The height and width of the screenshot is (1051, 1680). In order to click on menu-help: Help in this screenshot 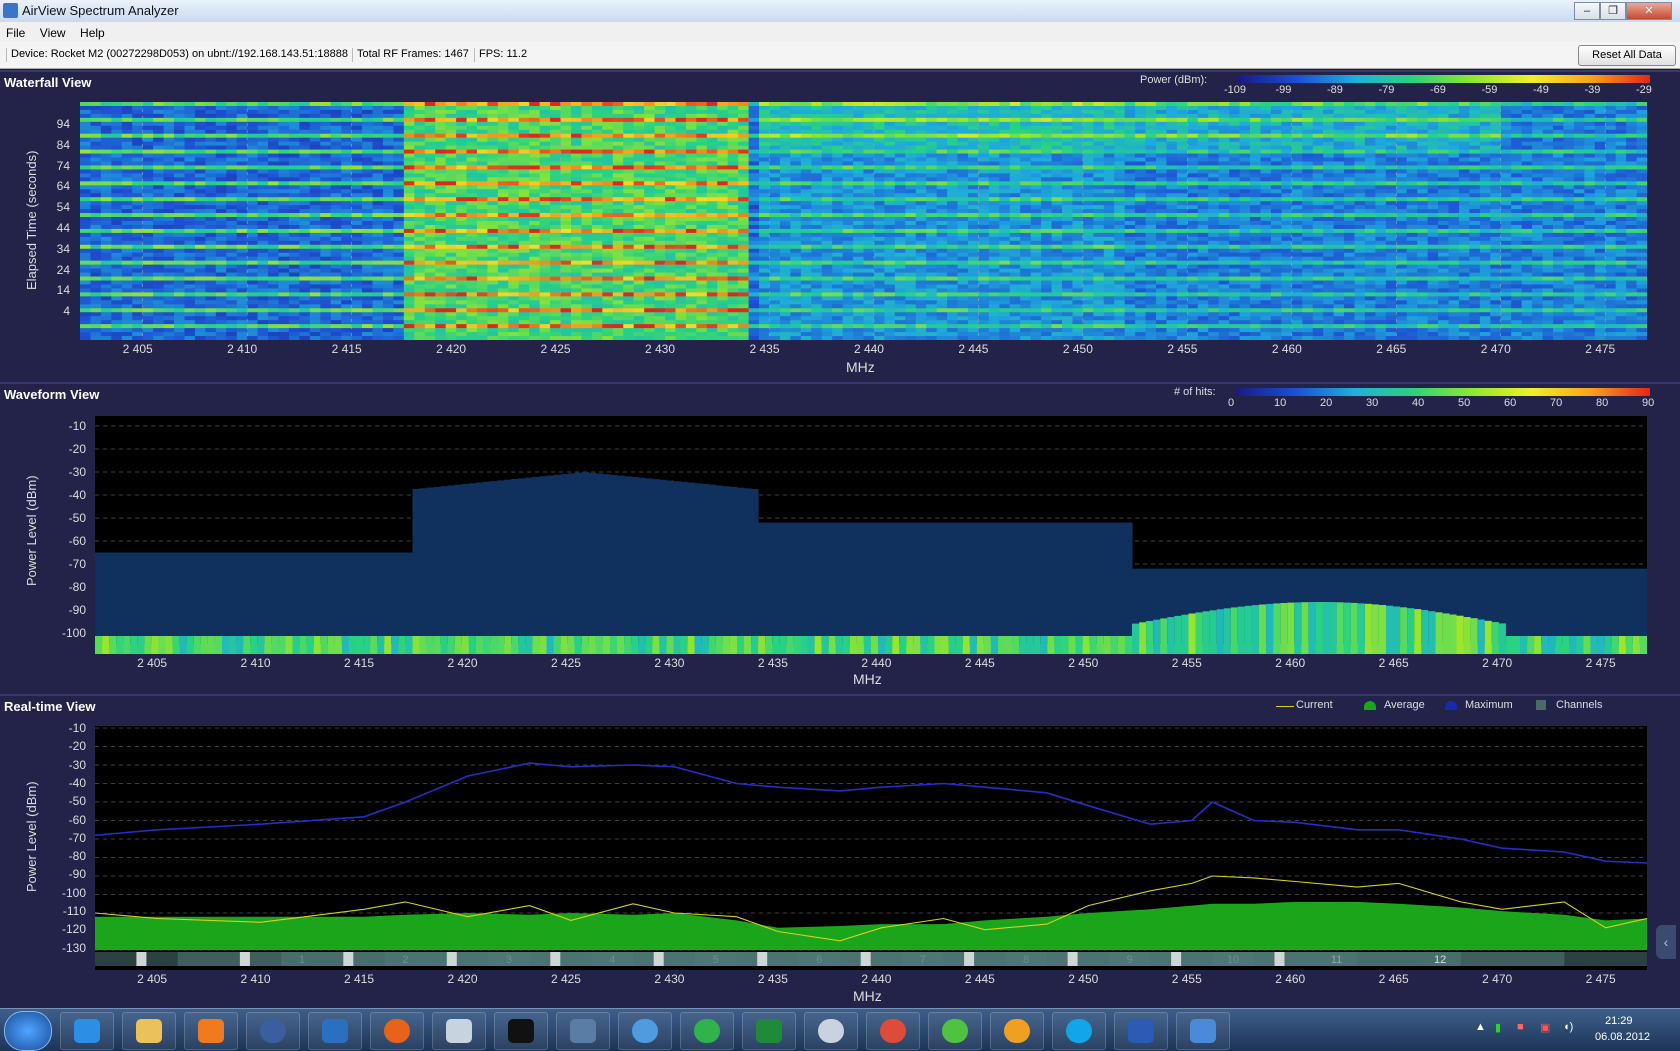, I will do `click(91, 31)`.